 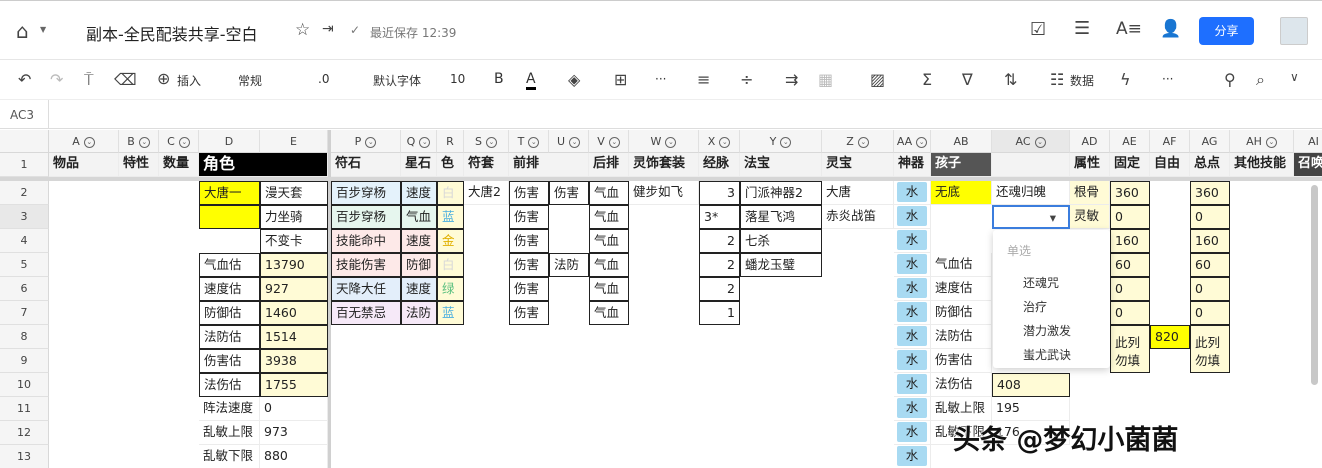 What do you see at coordinates (1082, 80) in the screenshot?
I see `data-button: 数据` at bounding box center [1082, 80].